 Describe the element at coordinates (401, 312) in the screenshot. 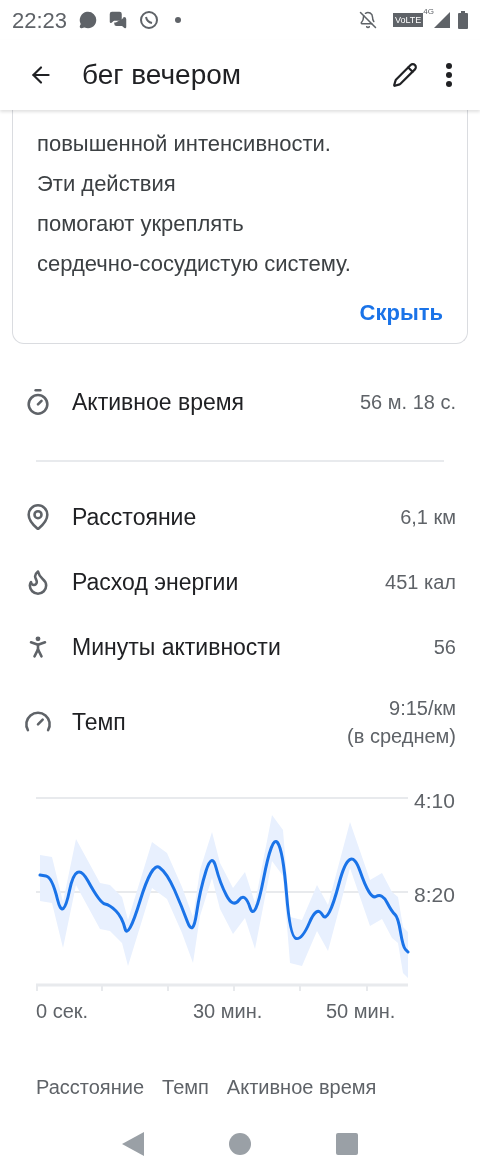

I see `hide-link: Скрыть` at that location.